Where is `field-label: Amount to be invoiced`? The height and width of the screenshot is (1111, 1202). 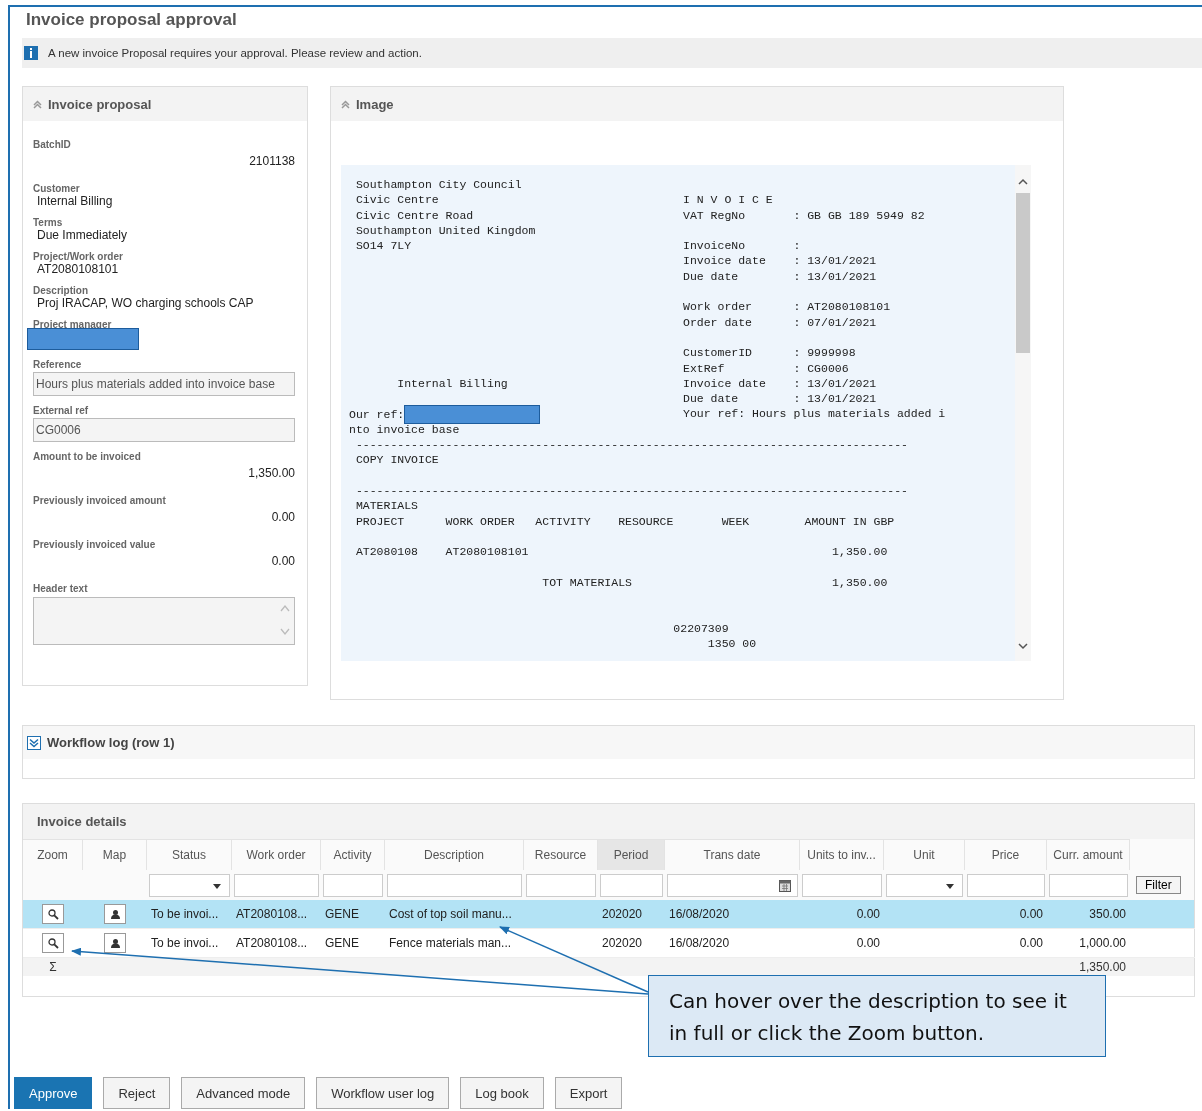 field-label: Amount to be invoiced is located at coordinates (87, 456).